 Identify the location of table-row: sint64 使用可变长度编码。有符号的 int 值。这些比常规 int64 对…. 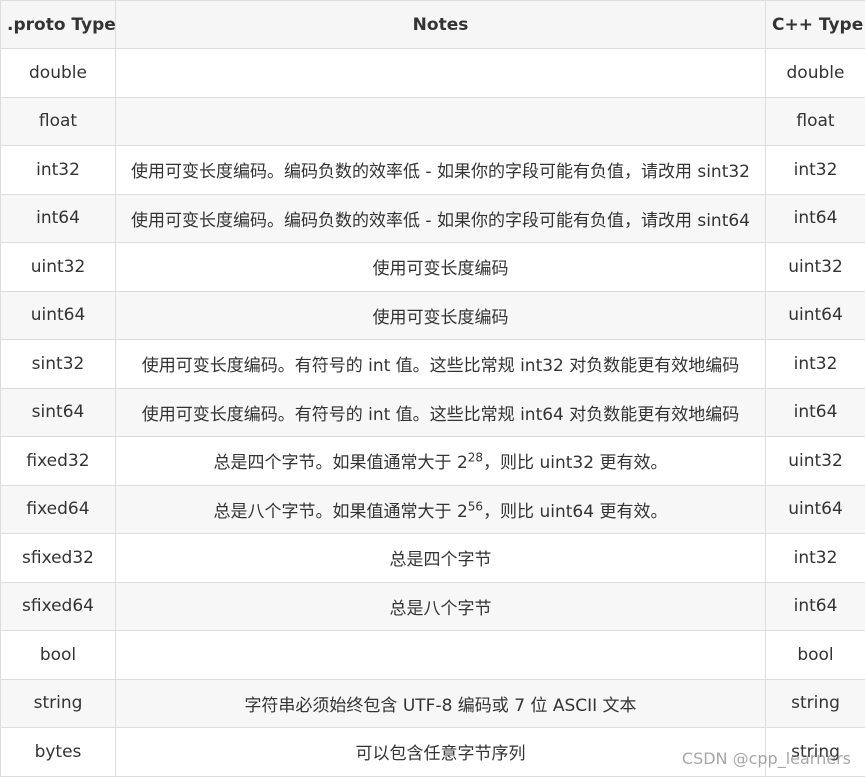
(432, 412).